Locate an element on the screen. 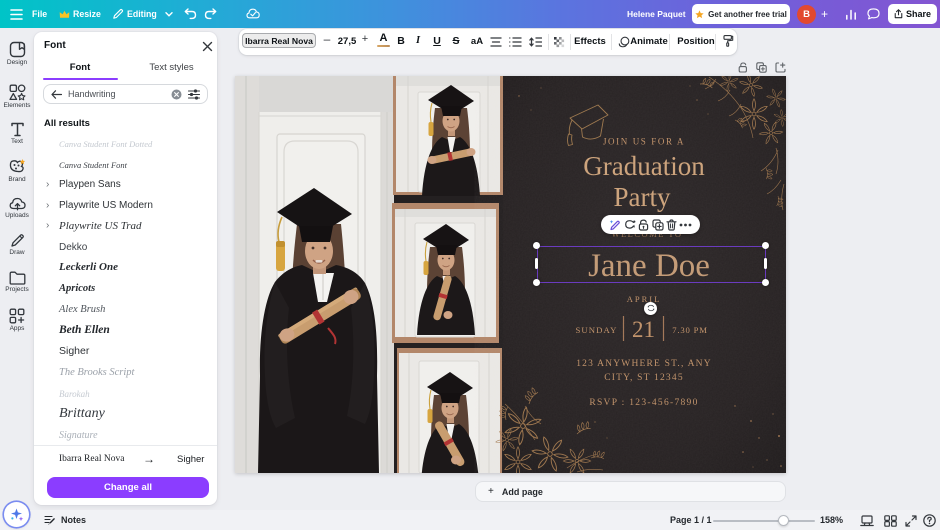 The image size is (940, 530). svg-text: CITY, ST 12345 is located at coordinates (644, 378).